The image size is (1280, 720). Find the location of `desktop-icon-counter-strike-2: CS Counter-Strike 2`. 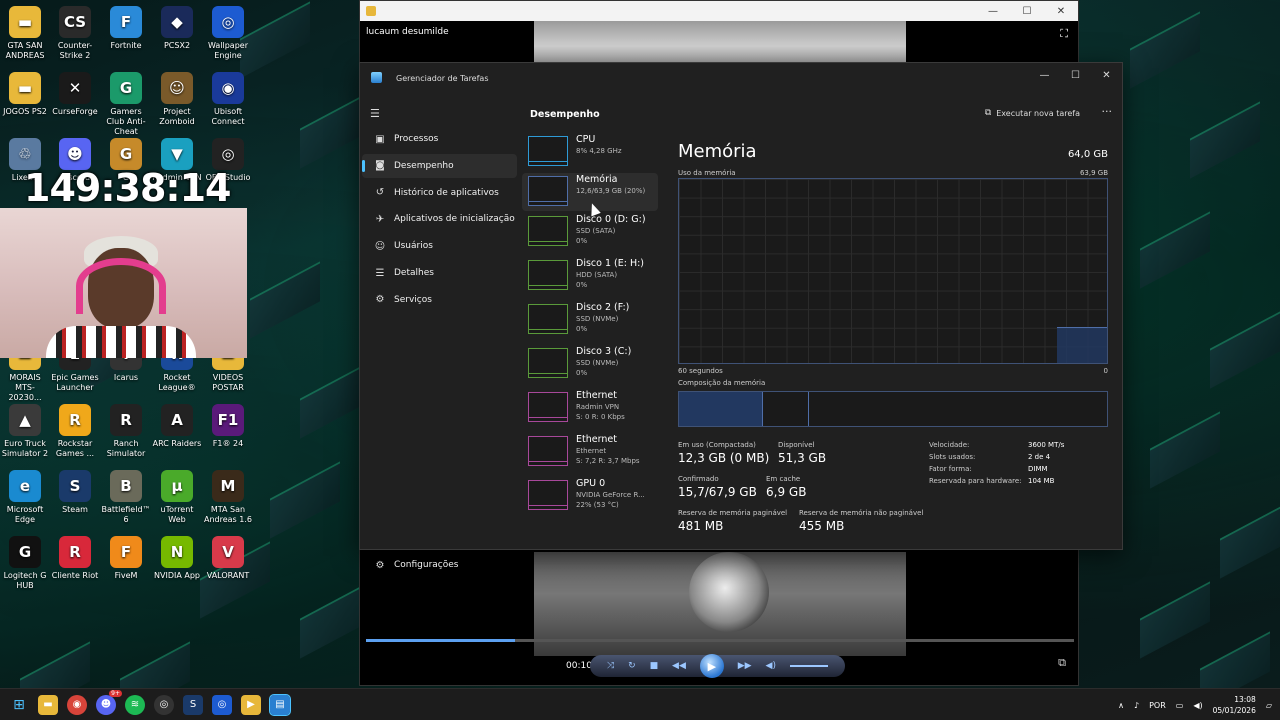

desktop-icon-counter-strike-2: CS Counter-Strike 2 is located at coordinates (75, 33).